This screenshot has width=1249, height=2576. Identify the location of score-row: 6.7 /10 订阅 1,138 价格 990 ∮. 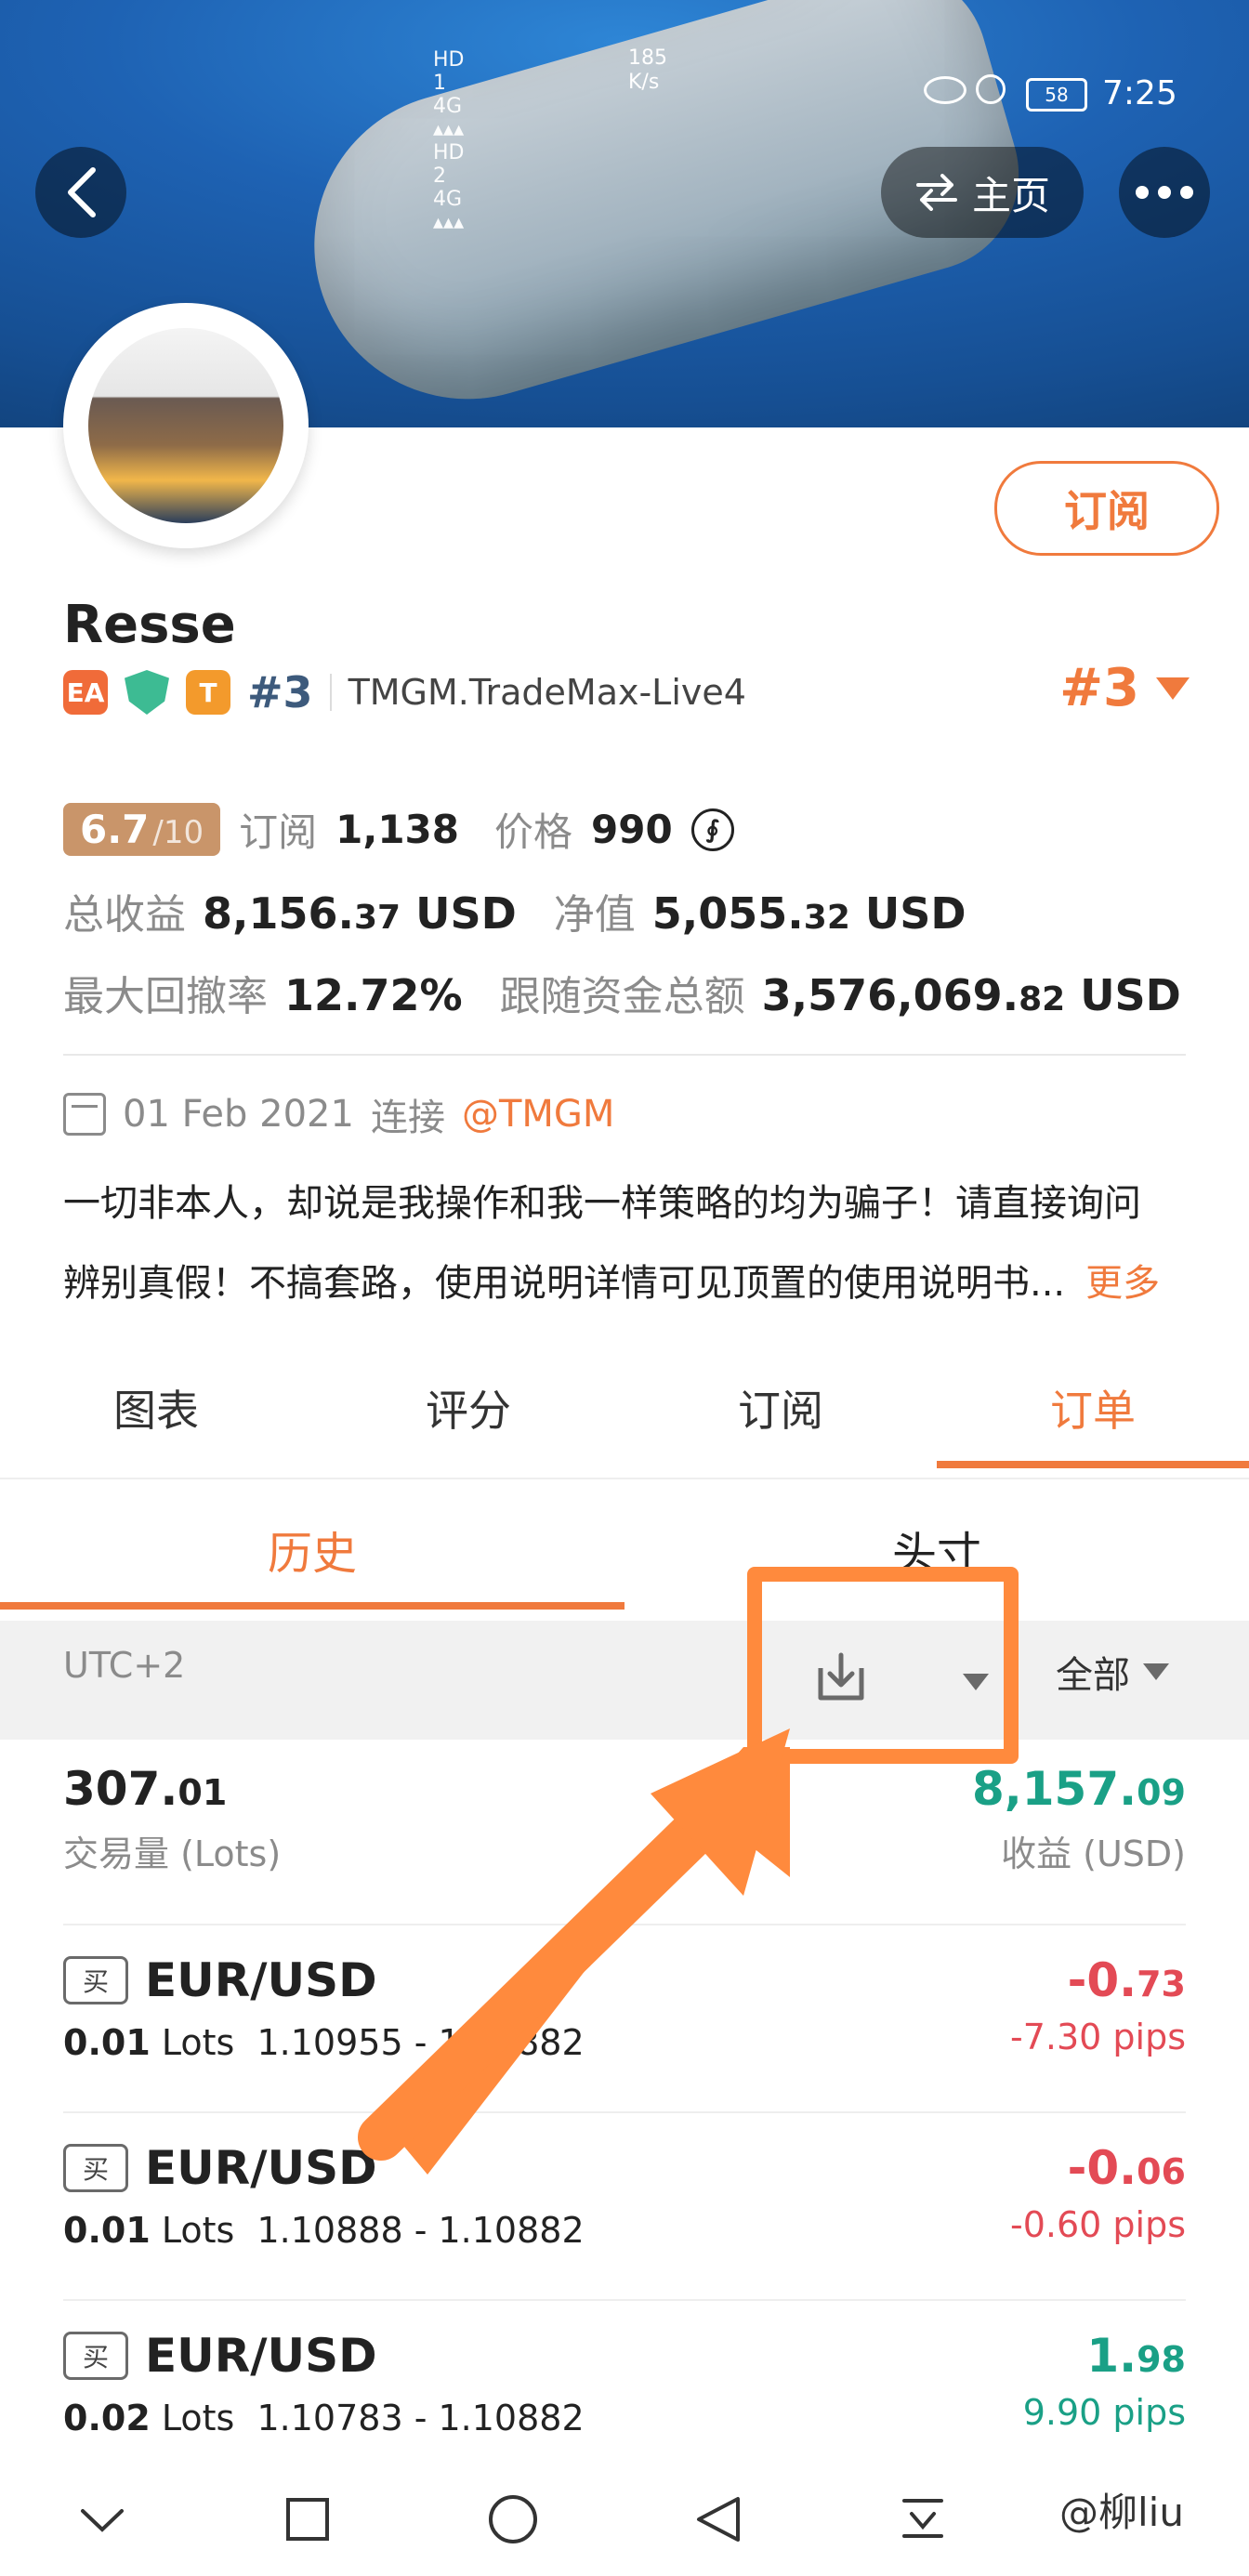
(398, 829).